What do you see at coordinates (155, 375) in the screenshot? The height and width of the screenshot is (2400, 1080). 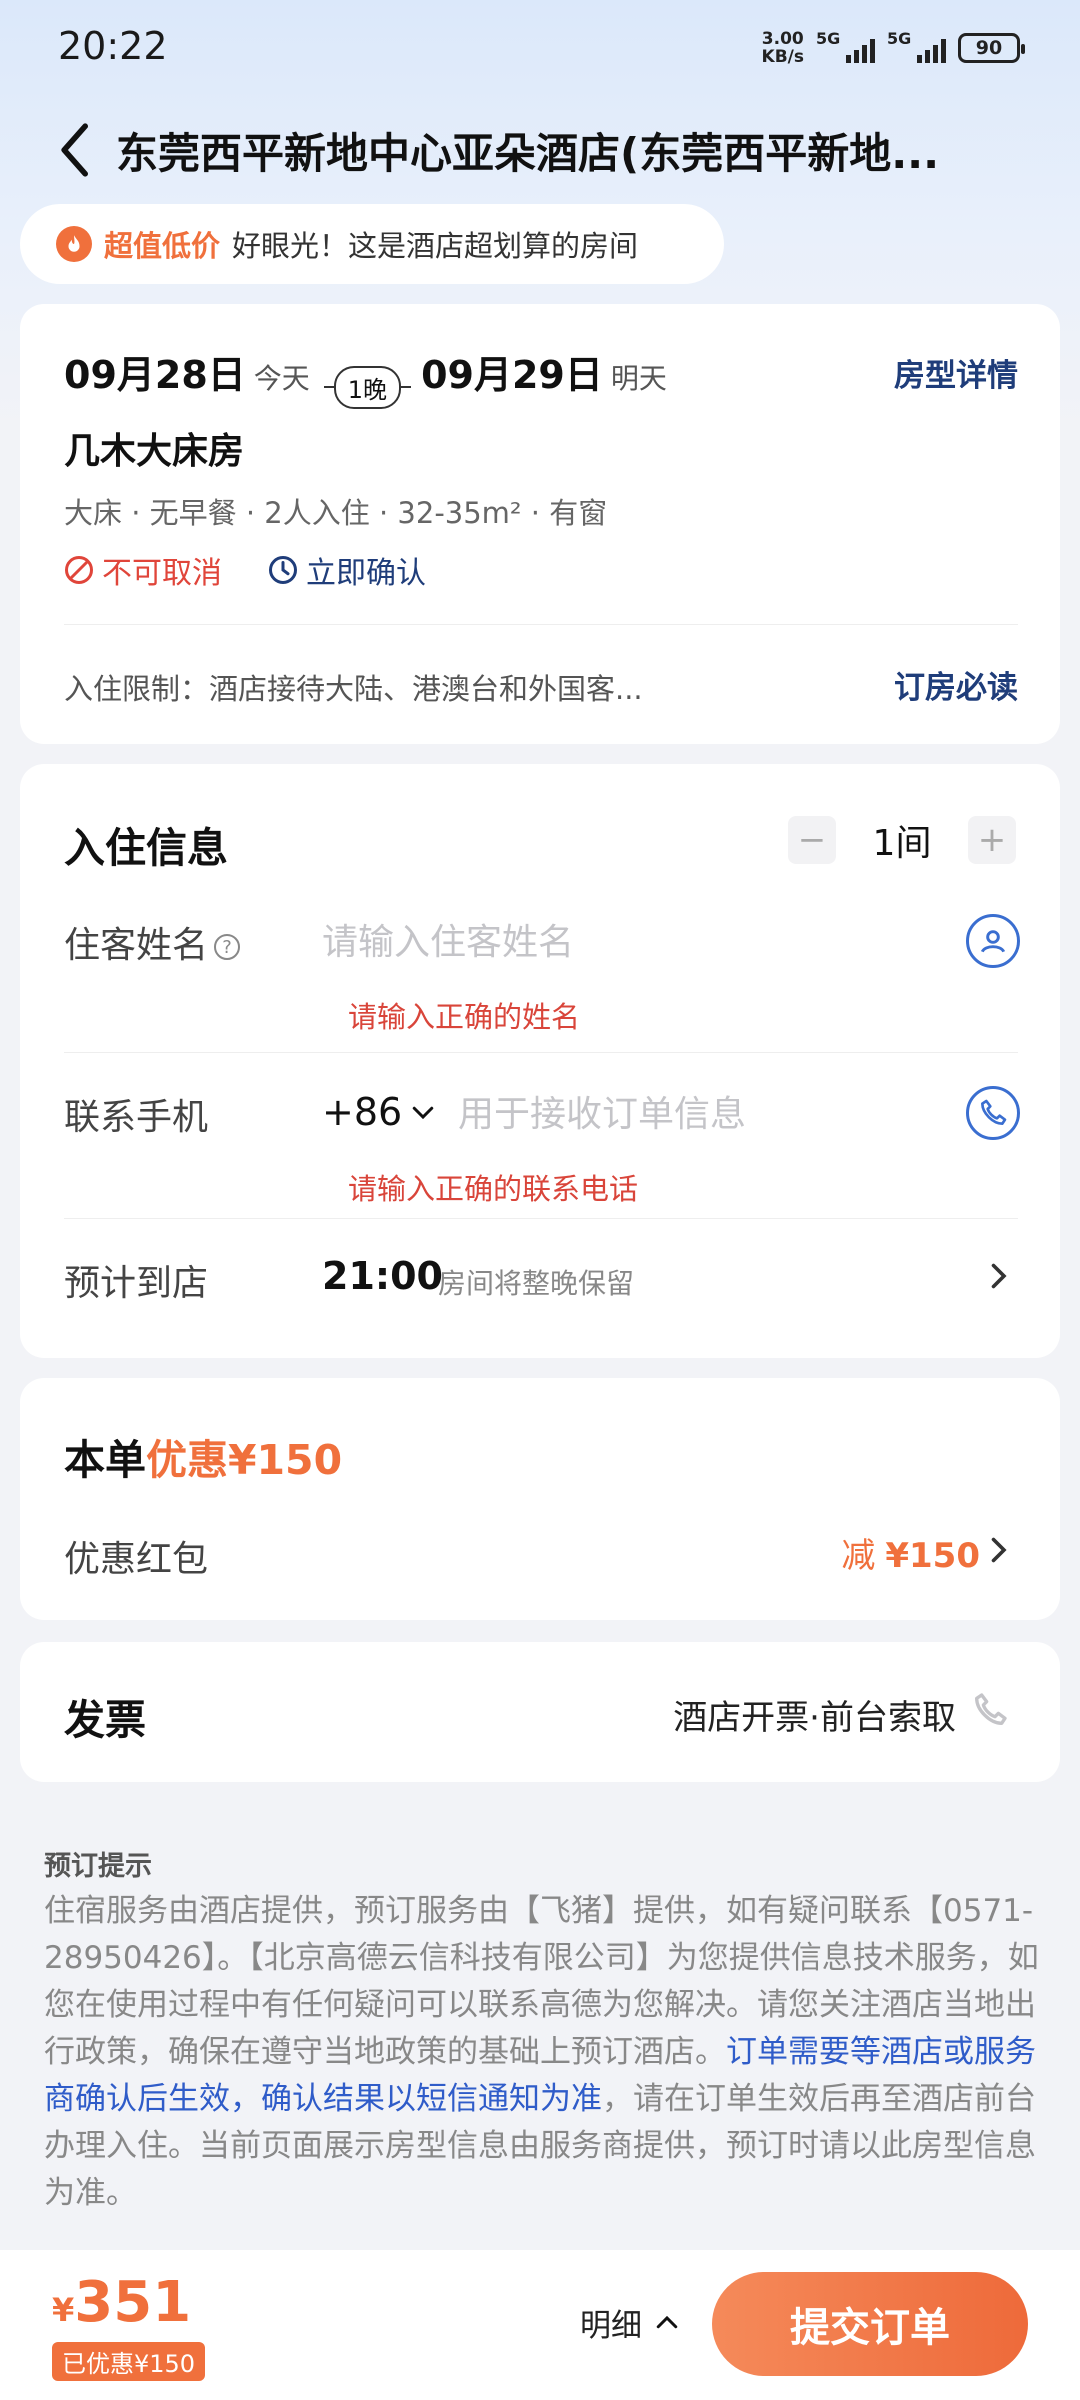 I see `checkin-date: 09月28日` at bounding box center [155, 375].